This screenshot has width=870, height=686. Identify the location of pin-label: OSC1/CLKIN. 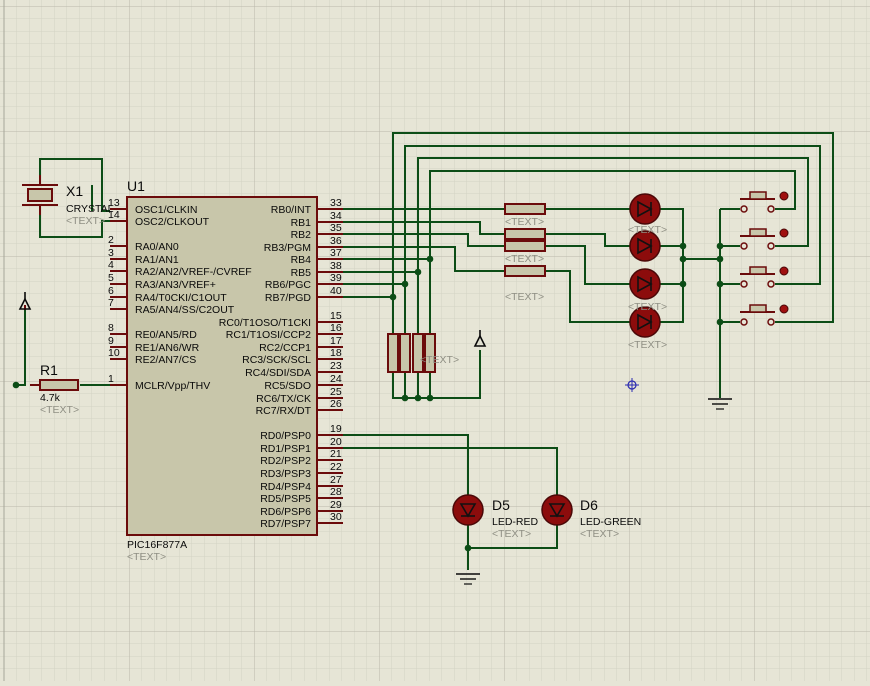
(166, 210).